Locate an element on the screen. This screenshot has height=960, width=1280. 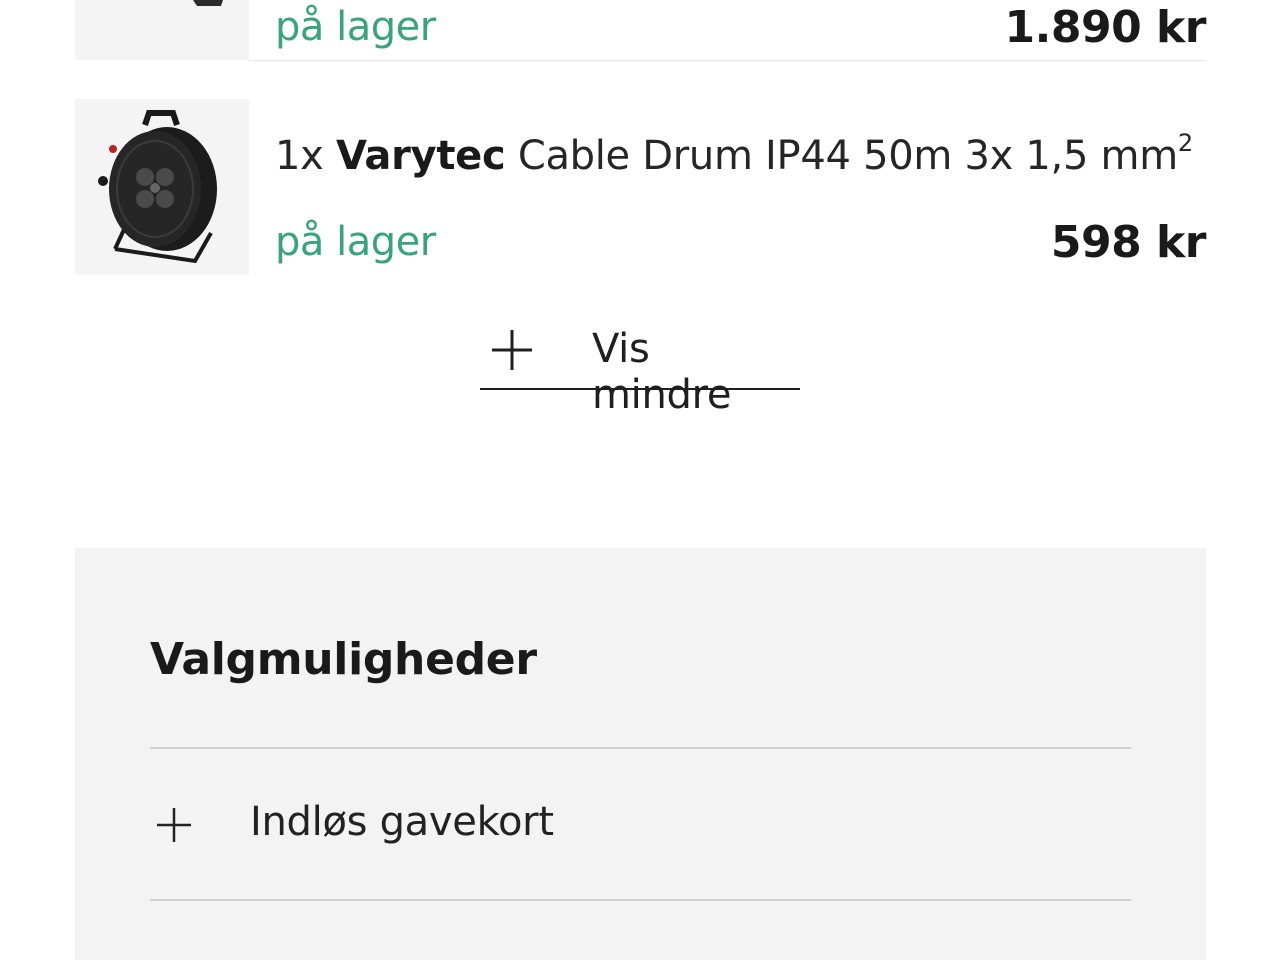
item-brand: Varytec is located at coordinates (420, 156).